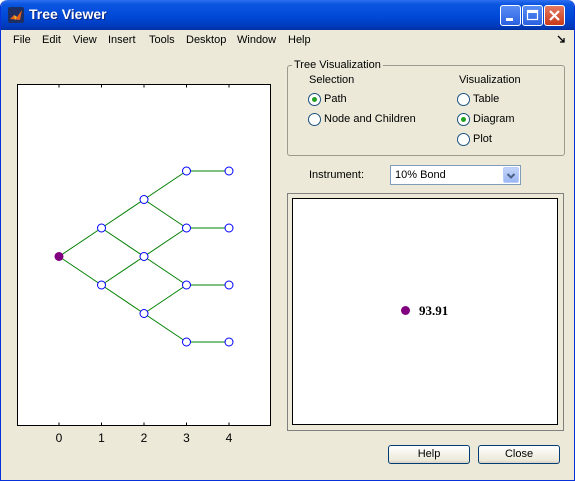  I want to click on visualization-label: Visualization, so click(490, 80).